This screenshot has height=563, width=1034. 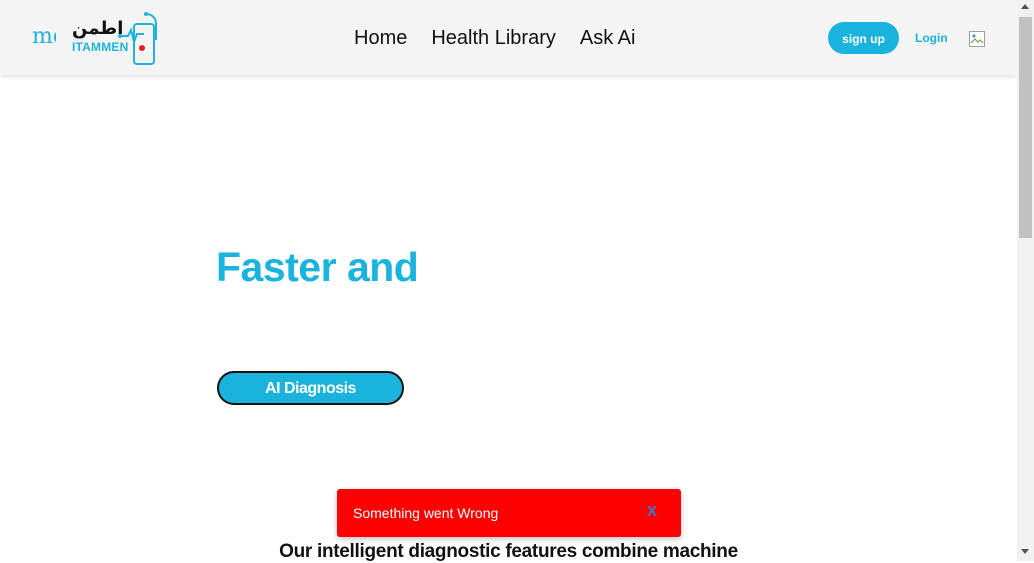 I want to click on vertical-scrollbar, so click(x=1025, y=280).